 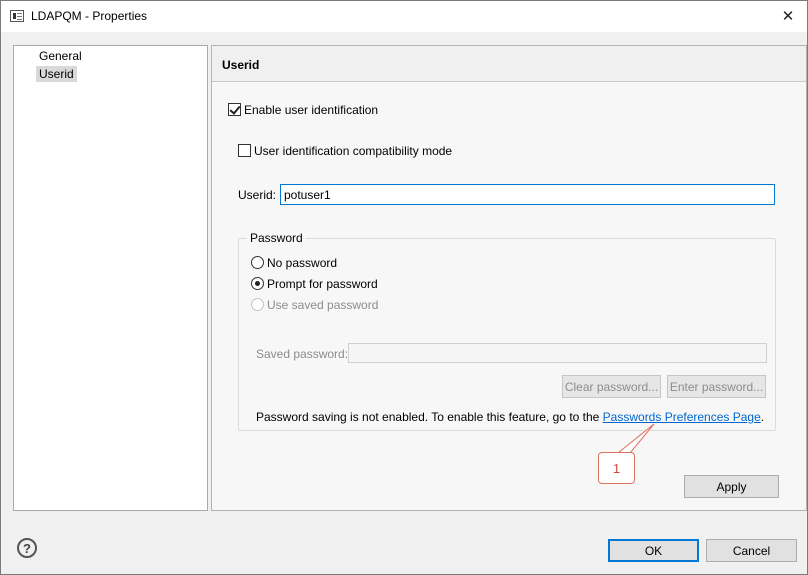 What do you see at coordinates (257, 283) in the screenshot?
I see `prompt-for-password-radio` at bounding box center [257, 283].